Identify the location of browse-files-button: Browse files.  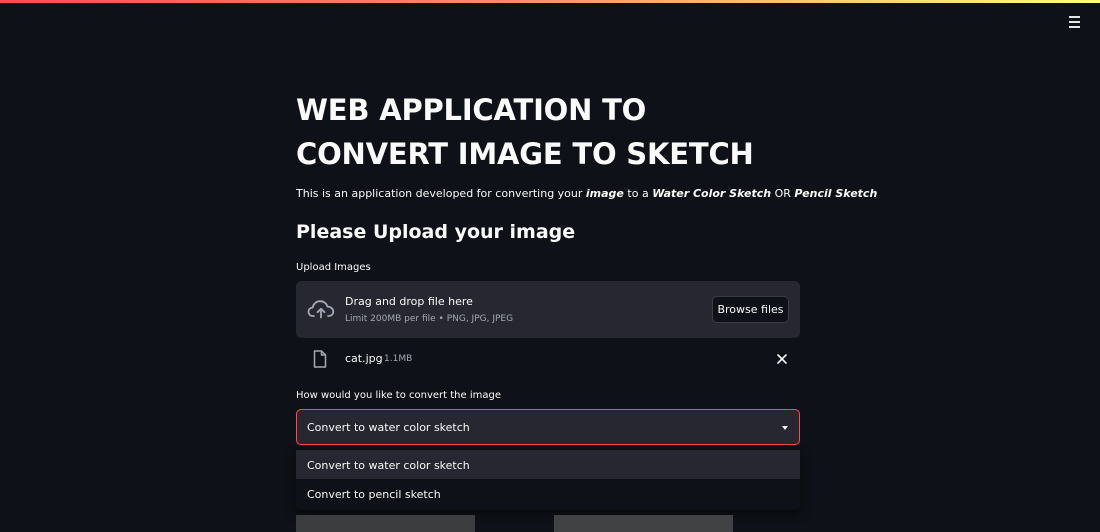
(750, 309).